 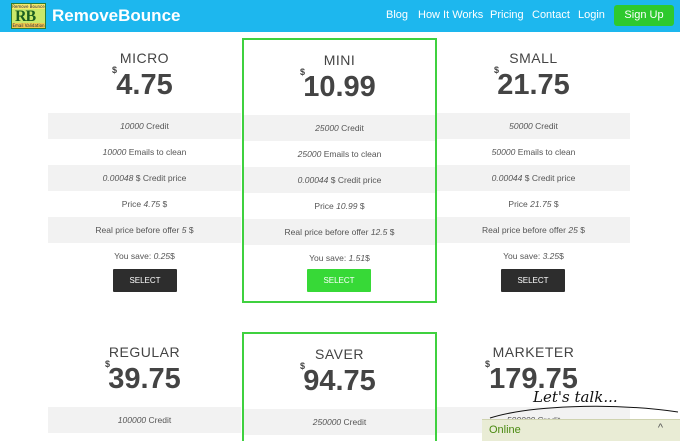 I want to click on you-save-row: You save: 3.25$, so click(x=533, y=256).